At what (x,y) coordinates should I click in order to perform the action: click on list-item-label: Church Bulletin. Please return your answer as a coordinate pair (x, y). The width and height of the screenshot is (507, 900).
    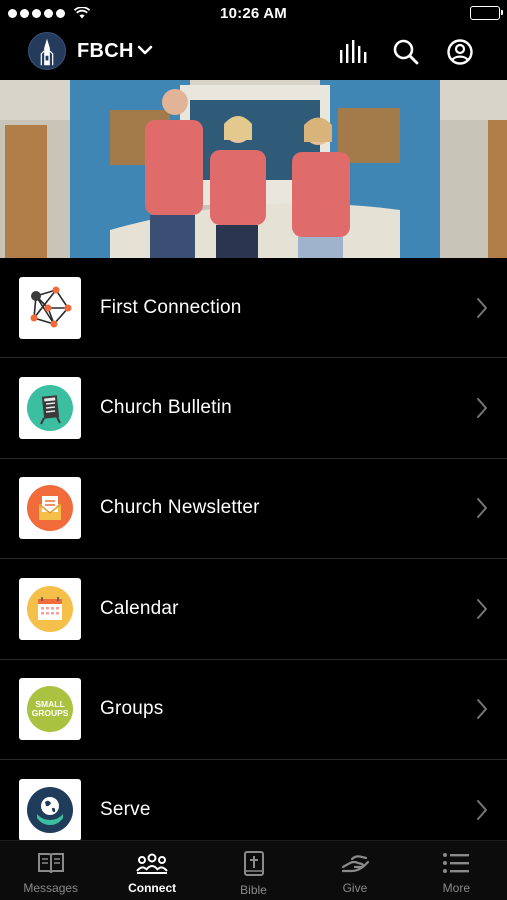
    Looking at the image, I should click on (166, 408).